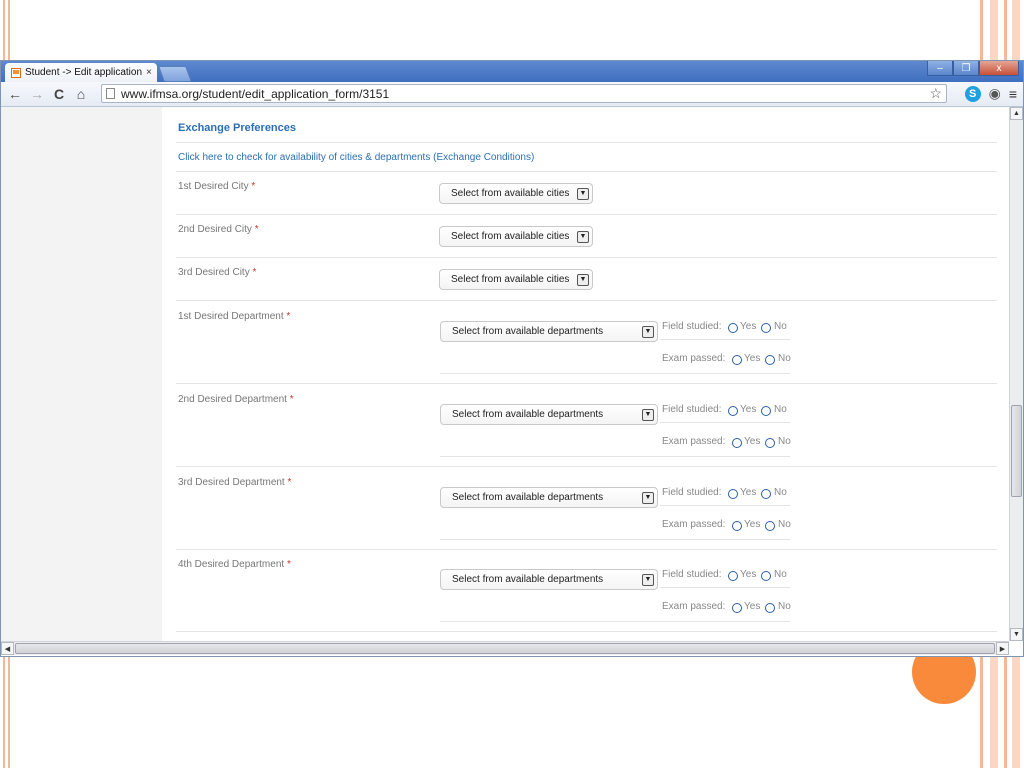 The image size is (1024, 768). I want to click on department-4-select: Select from available departments ▼, so click(549, 579).